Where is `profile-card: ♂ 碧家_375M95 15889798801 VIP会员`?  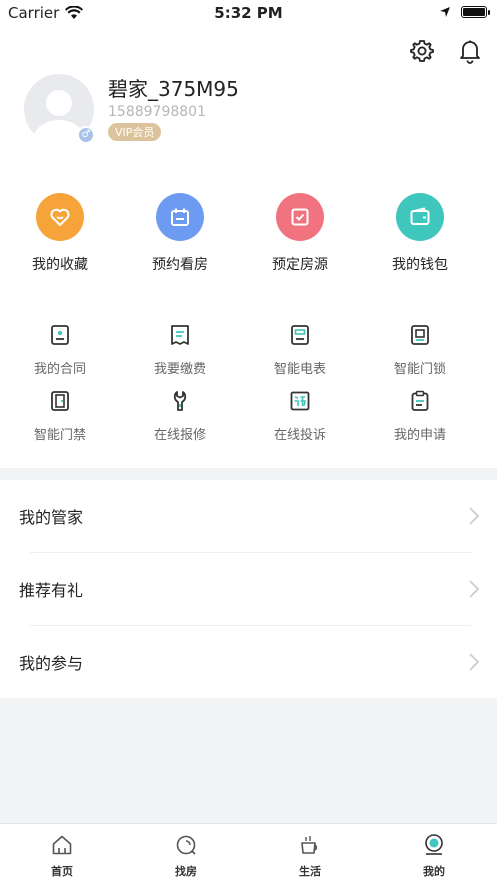
profile-card: ♂ 碧家_375M95 15889798801 VIP会员 is located at coordinates (131, 109).